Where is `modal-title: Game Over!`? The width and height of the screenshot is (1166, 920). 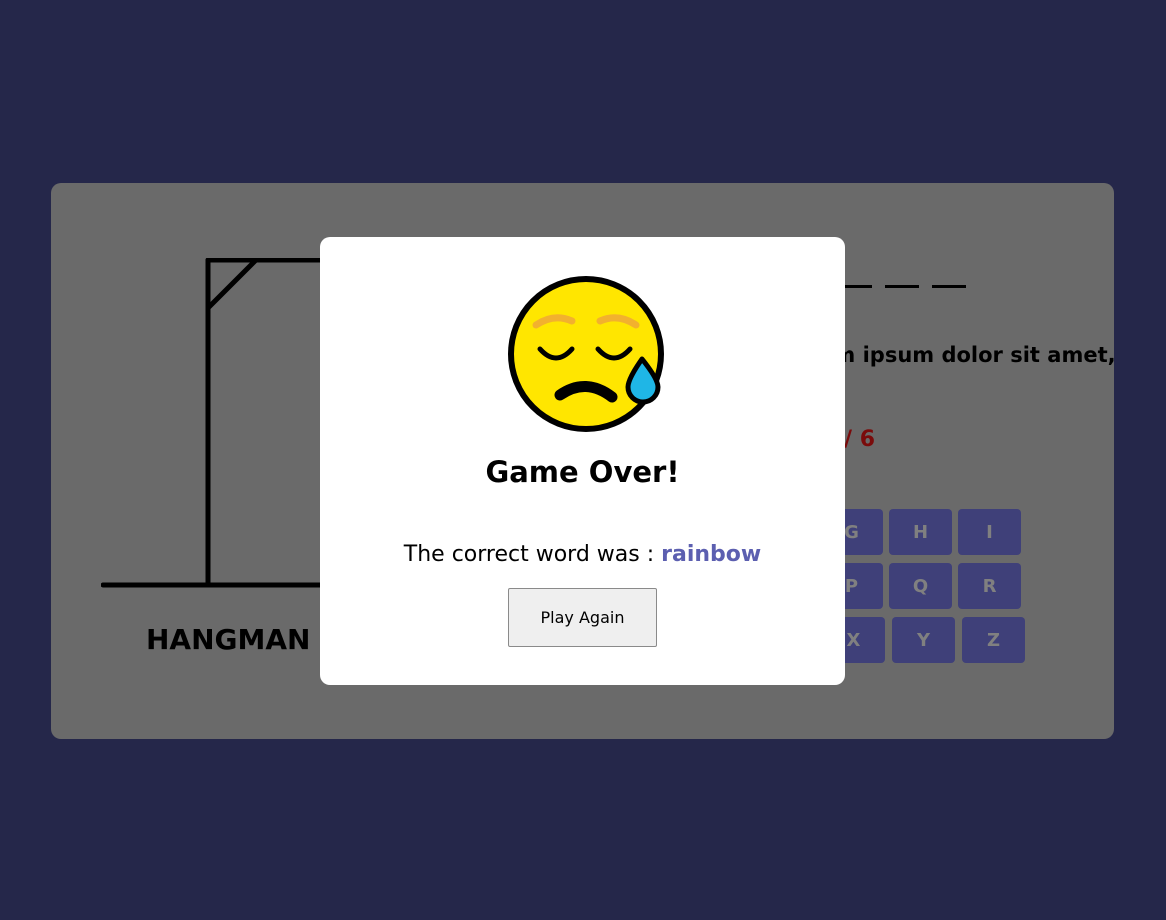
modal-title: Game Over! is located at coordinates (582, 472).